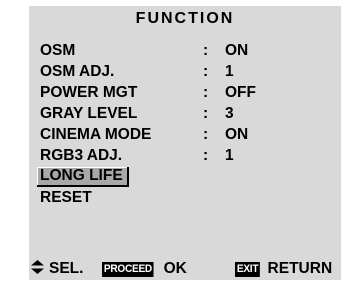 The width and height of the screenshot is (350, 287). I want to click on menu-item-long-life: LONG LIFE, so click(183, 176).